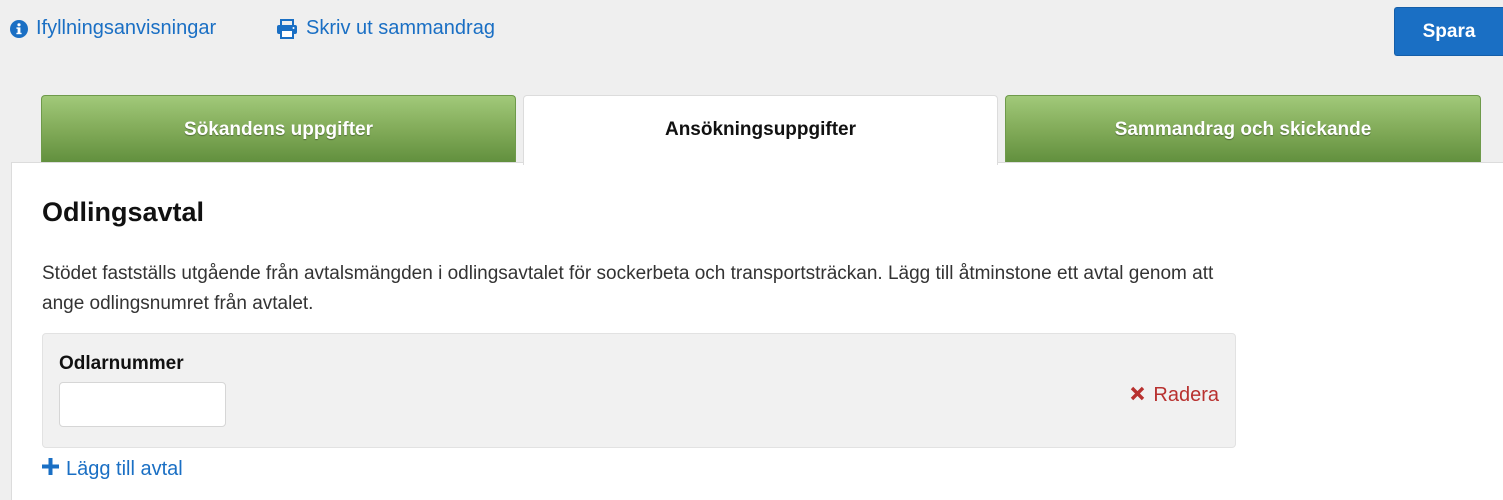 The width and height of the screenshot is (1503, 500). I want to click on plus-icon, so click(50, 469).